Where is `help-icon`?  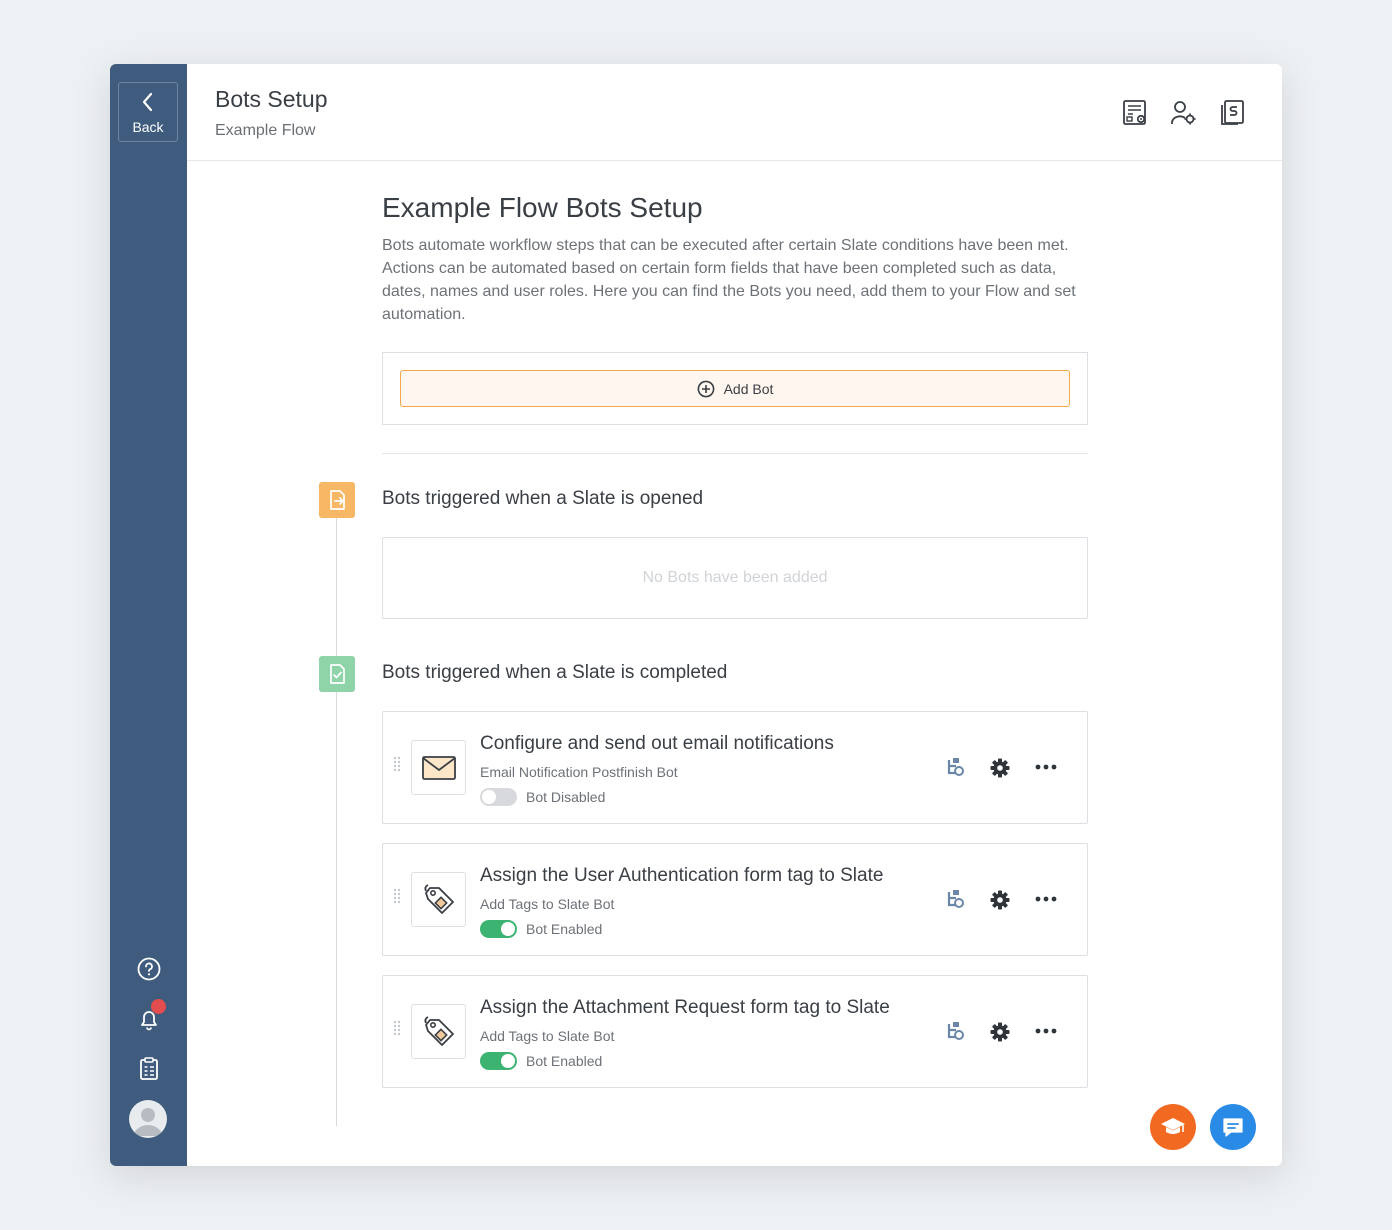
help-icon is located at coordinates (148, 969).